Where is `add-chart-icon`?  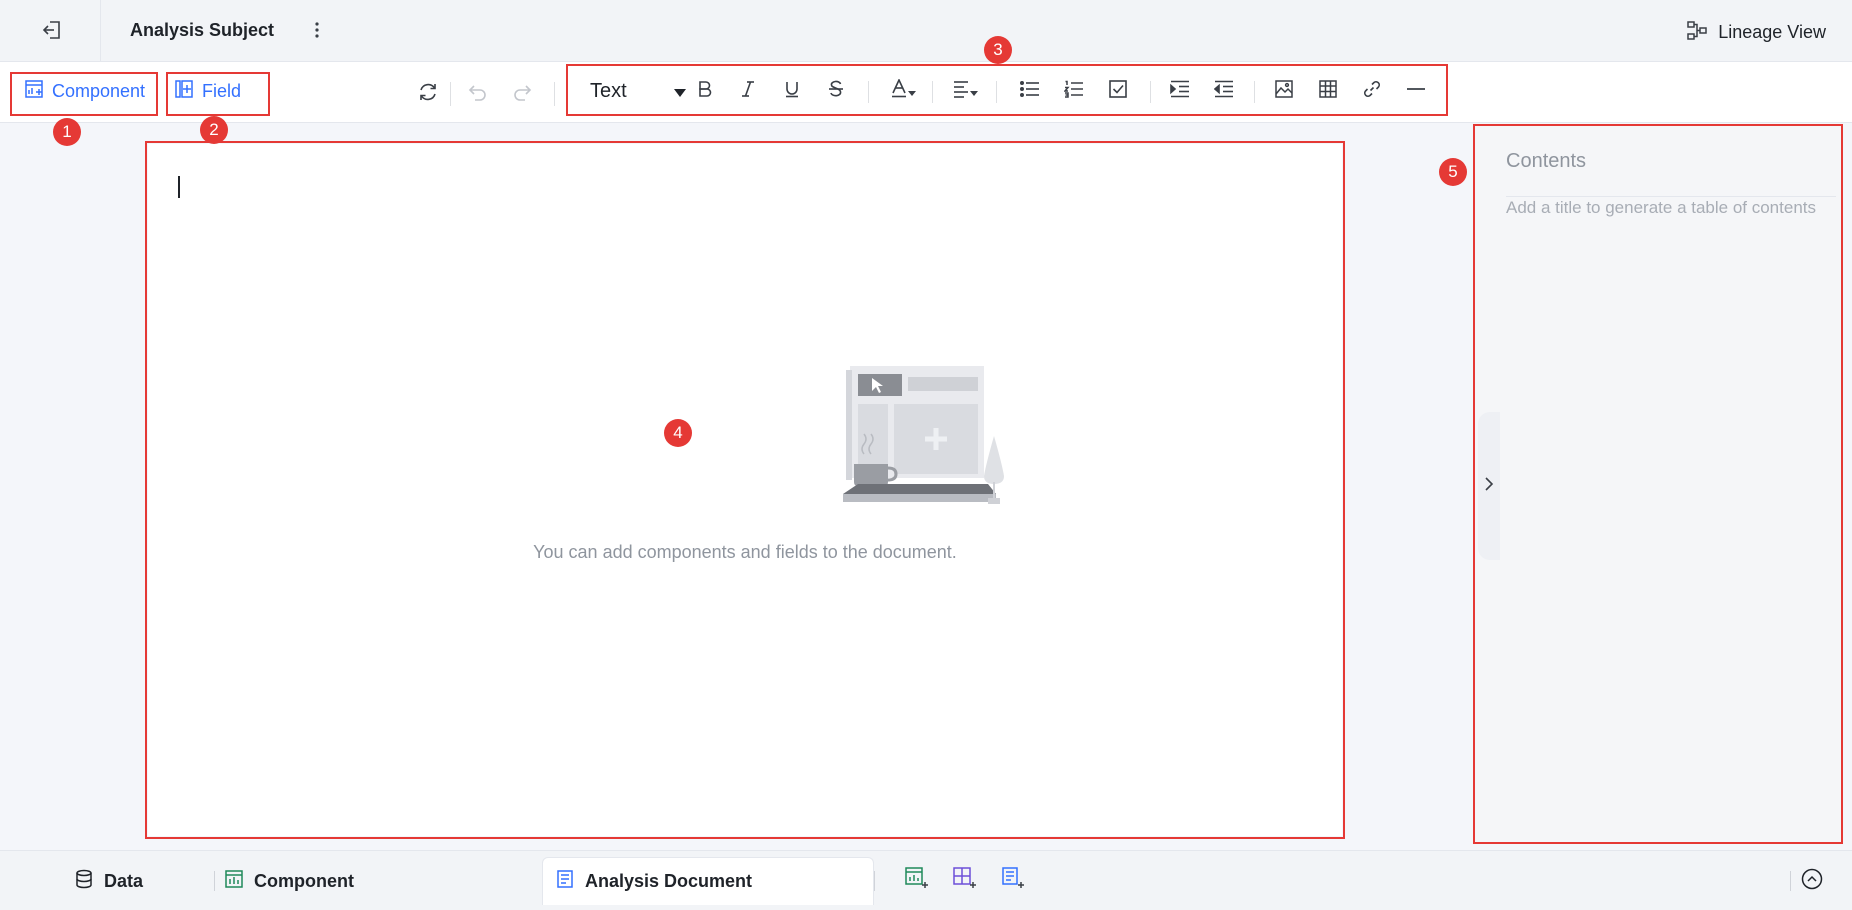 add-chart-icon is located at coordinates (917, 880).